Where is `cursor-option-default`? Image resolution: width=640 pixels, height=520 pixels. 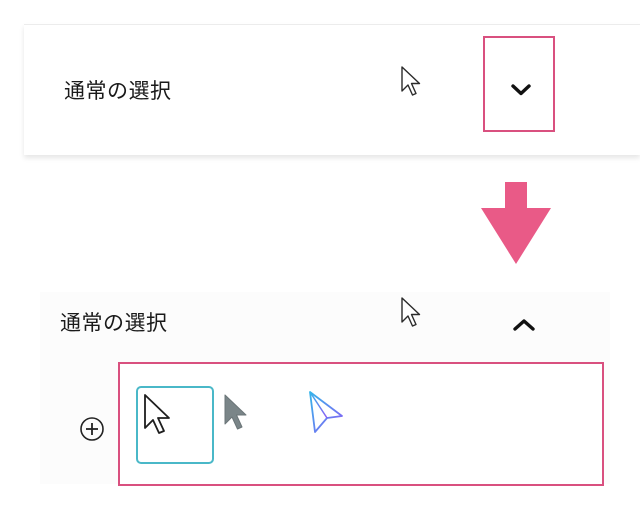 cursor-option-default is located at coordinates (175, 425).